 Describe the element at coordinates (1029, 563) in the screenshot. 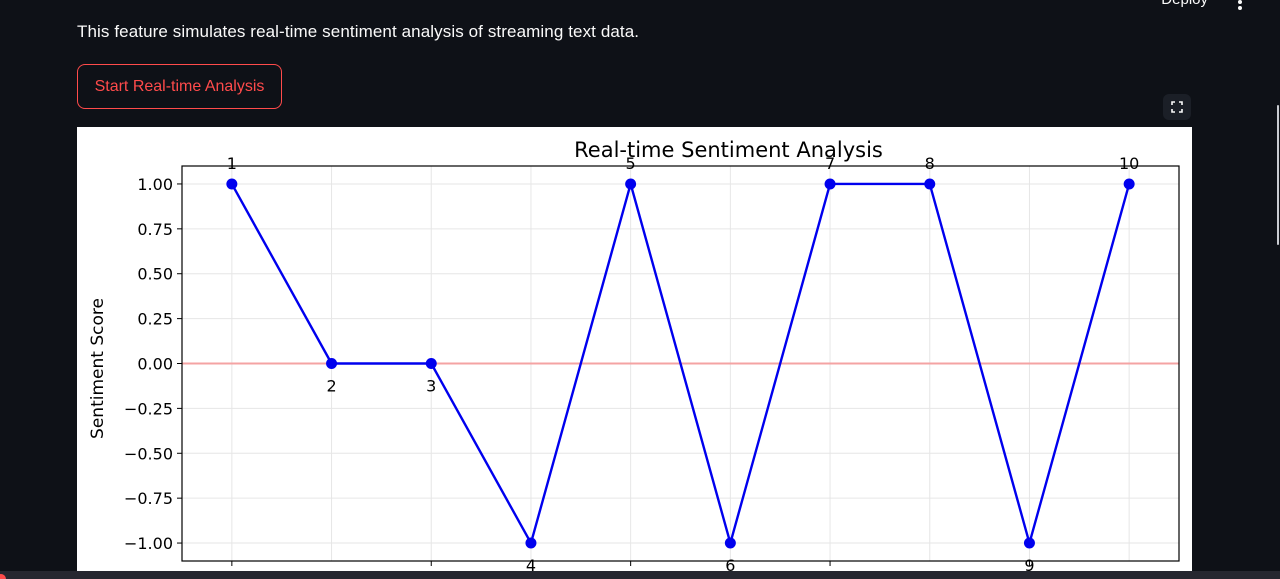

I see `data-point-label: 9` at that location.